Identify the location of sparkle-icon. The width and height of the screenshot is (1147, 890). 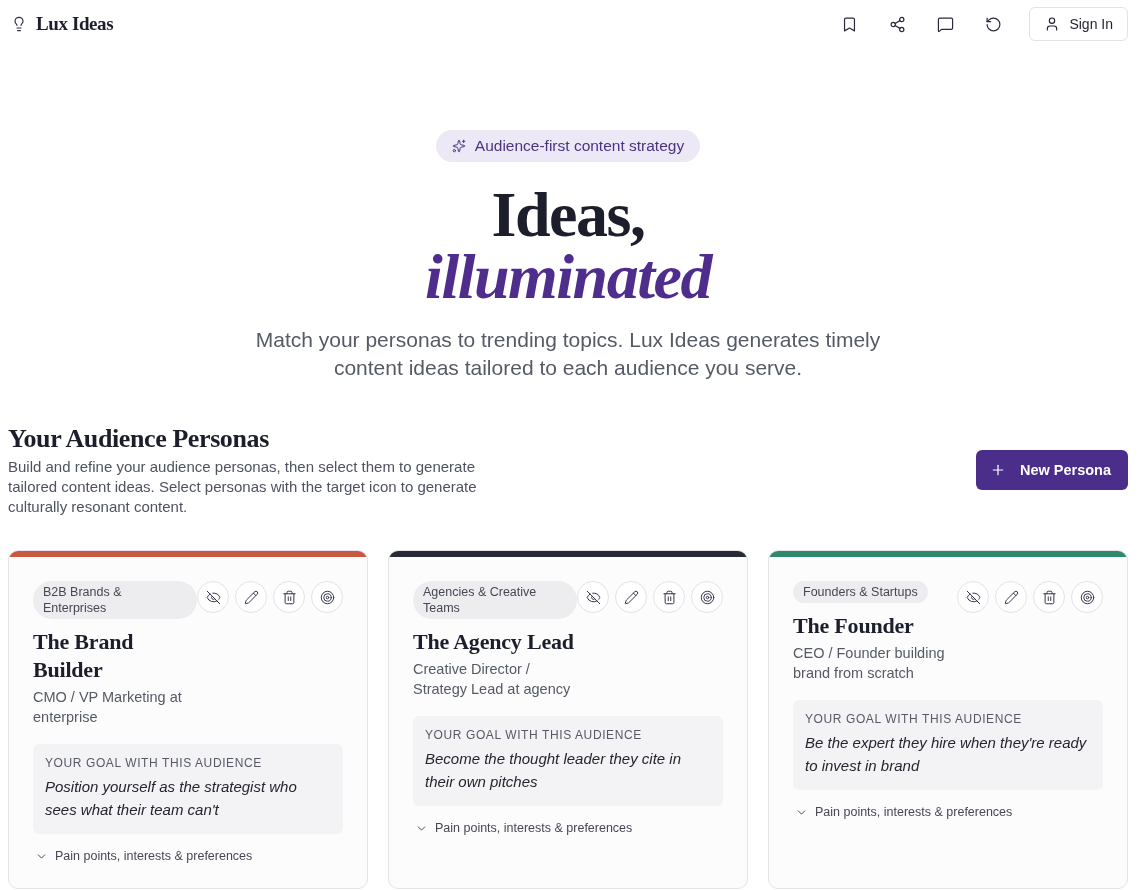
(458, 146).